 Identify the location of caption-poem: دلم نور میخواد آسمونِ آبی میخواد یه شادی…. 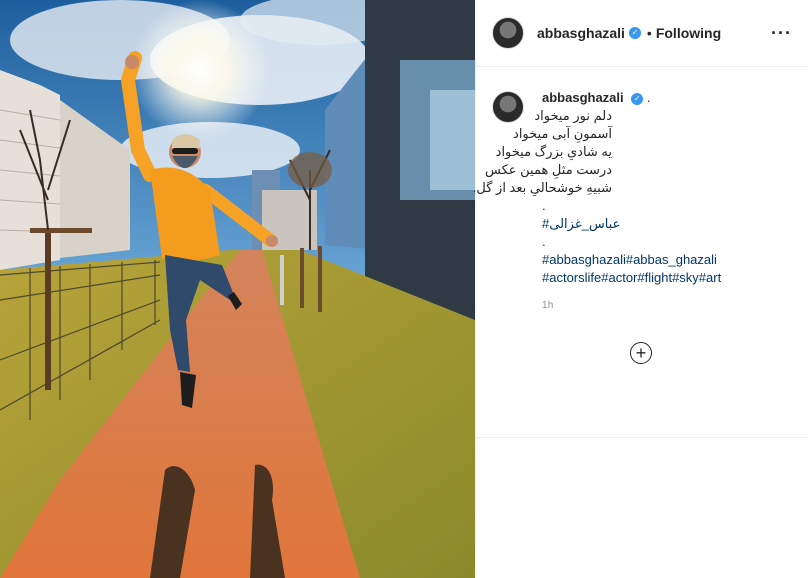
(542, 152).